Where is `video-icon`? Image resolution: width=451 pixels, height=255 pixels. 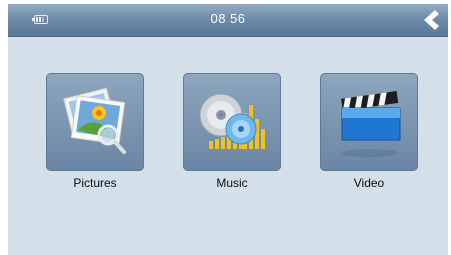
video-icon is located at coordinates (371, 124).